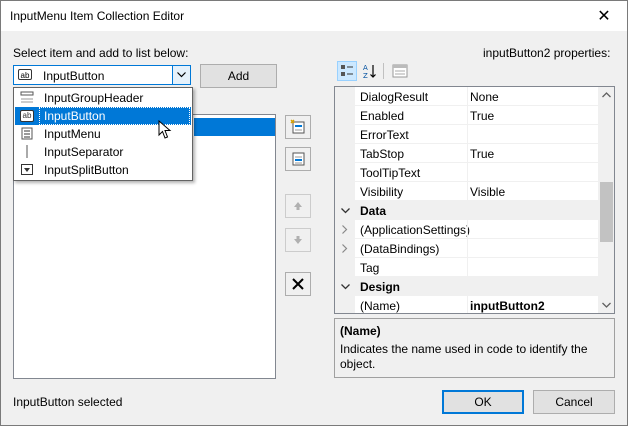 This screenshot has width=628, height=426. Describe the element at coordinates (72, 134) in the screenshot. I see `dropdown-item-label: InputMenu` at that location.